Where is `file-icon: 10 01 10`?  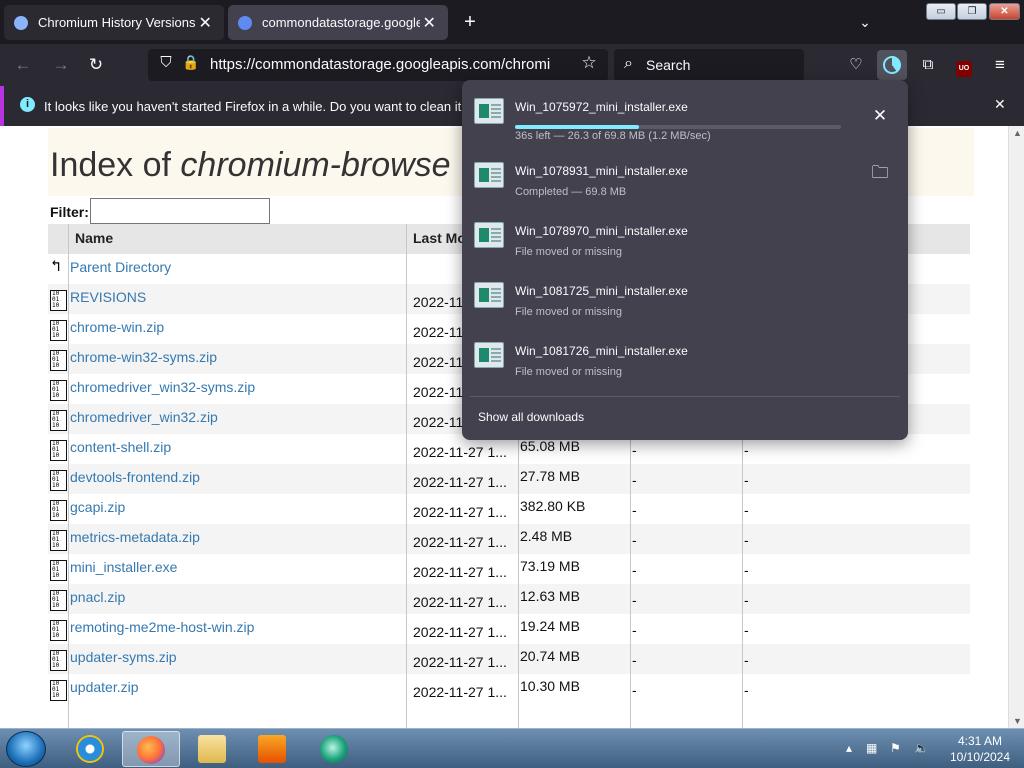 file-icon: 10 01 10 is located at coordinates (58, 480).